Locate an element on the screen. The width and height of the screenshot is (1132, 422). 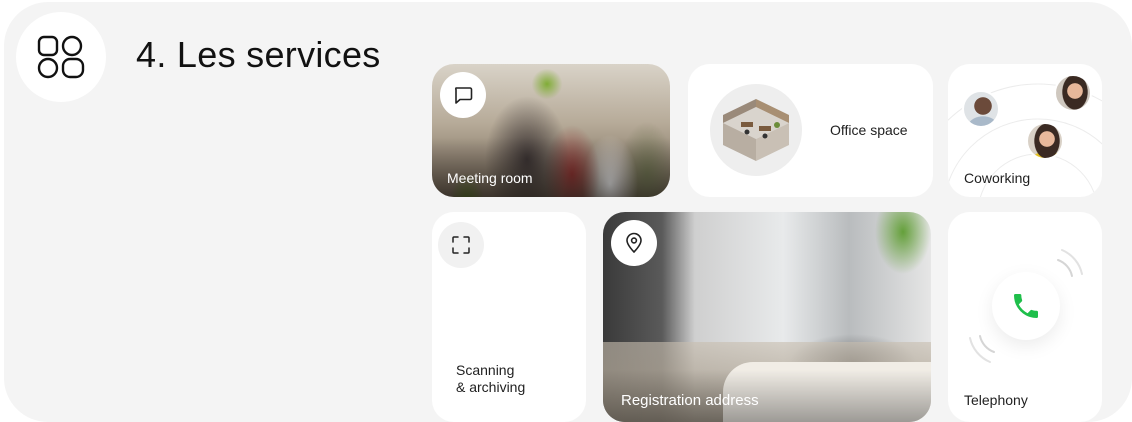
service-card-telephony: Telephony is located at coordinates (1025, 317).